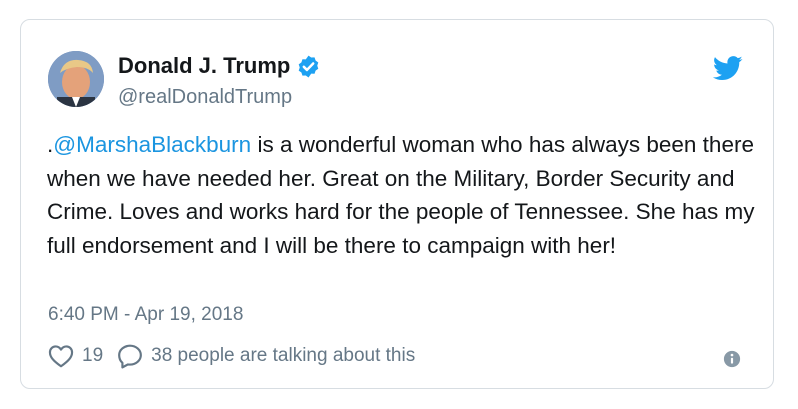  Describe the element at coordinates (205, 97) in the screenshot. I see `author-handle: @realDonaldTrump` at that location.